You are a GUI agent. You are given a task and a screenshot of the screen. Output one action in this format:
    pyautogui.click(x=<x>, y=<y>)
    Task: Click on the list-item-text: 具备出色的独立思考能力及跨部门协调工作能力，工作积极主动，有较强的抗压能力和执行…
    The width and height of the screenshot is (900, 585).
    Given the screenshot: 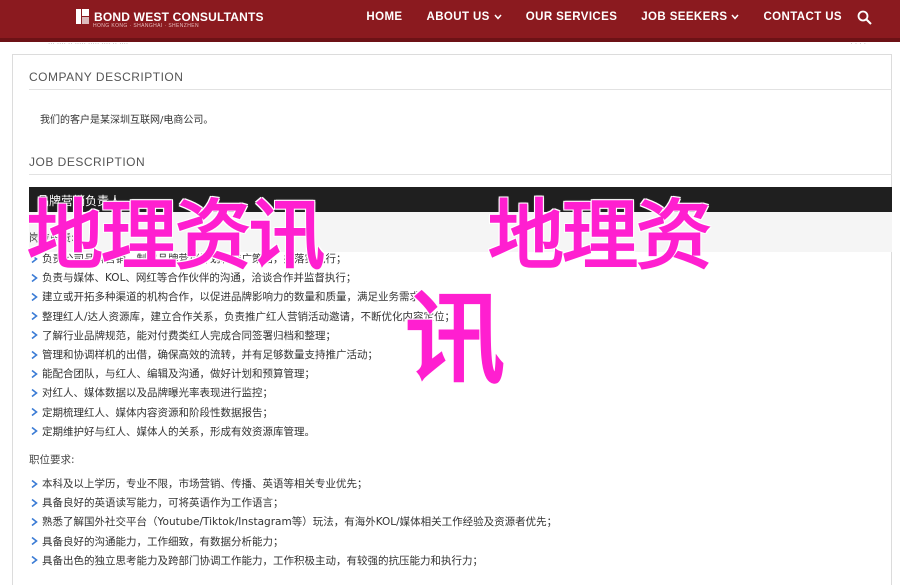 What is the action you would take?
    pyautogui.click(x=262, y=560)
    